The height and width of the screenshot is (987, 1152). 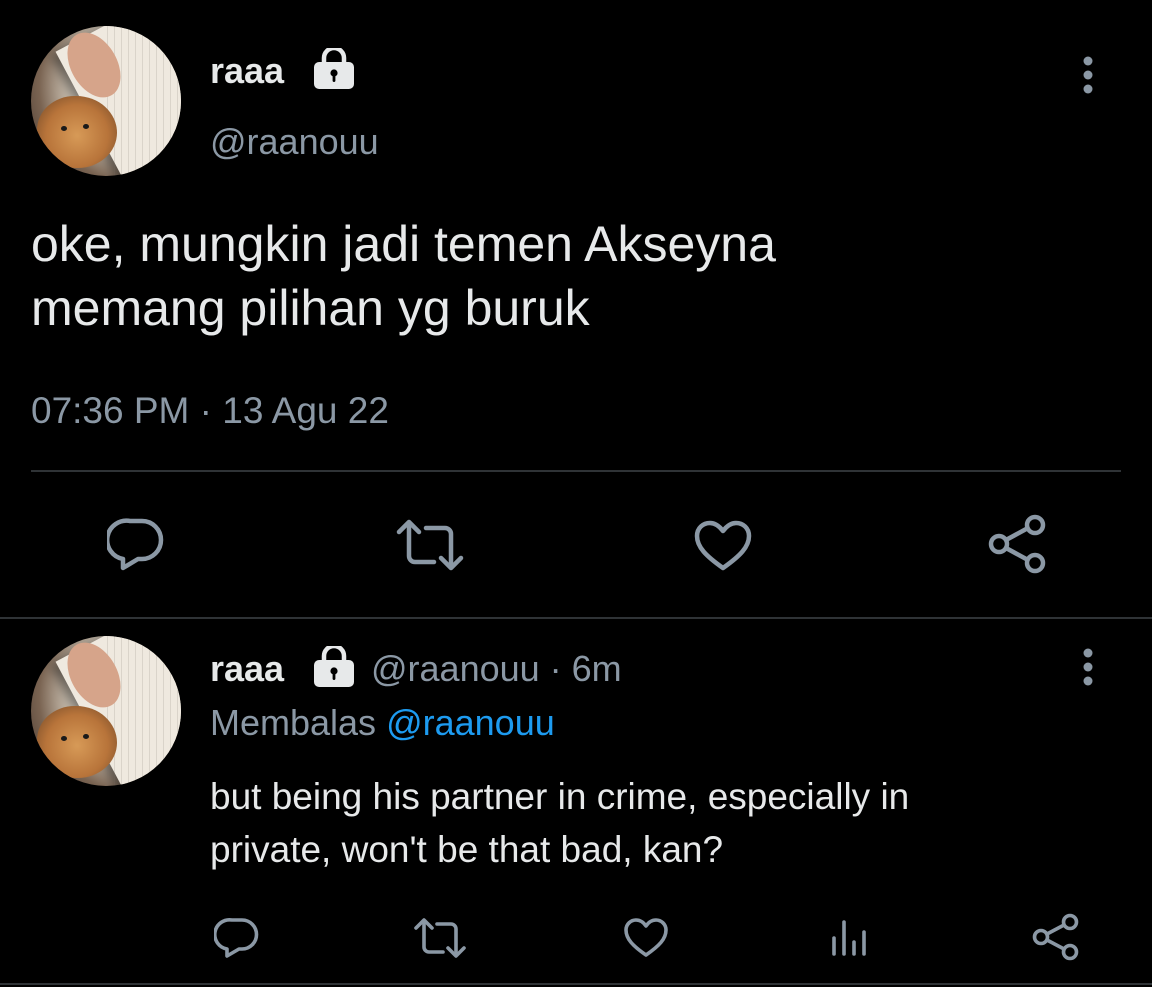 I want to click on divider, so click(x=576, y=471).